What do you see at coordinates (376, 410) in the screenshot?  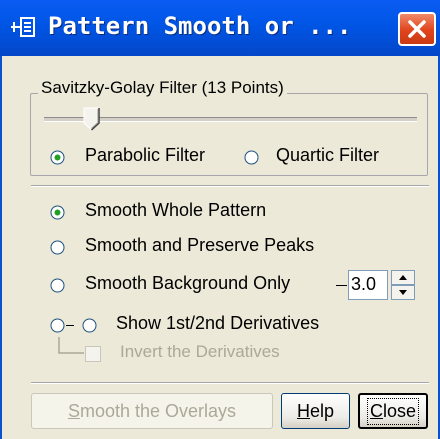 I see `close-mnemonic: C` at bounding box center [376, 410].